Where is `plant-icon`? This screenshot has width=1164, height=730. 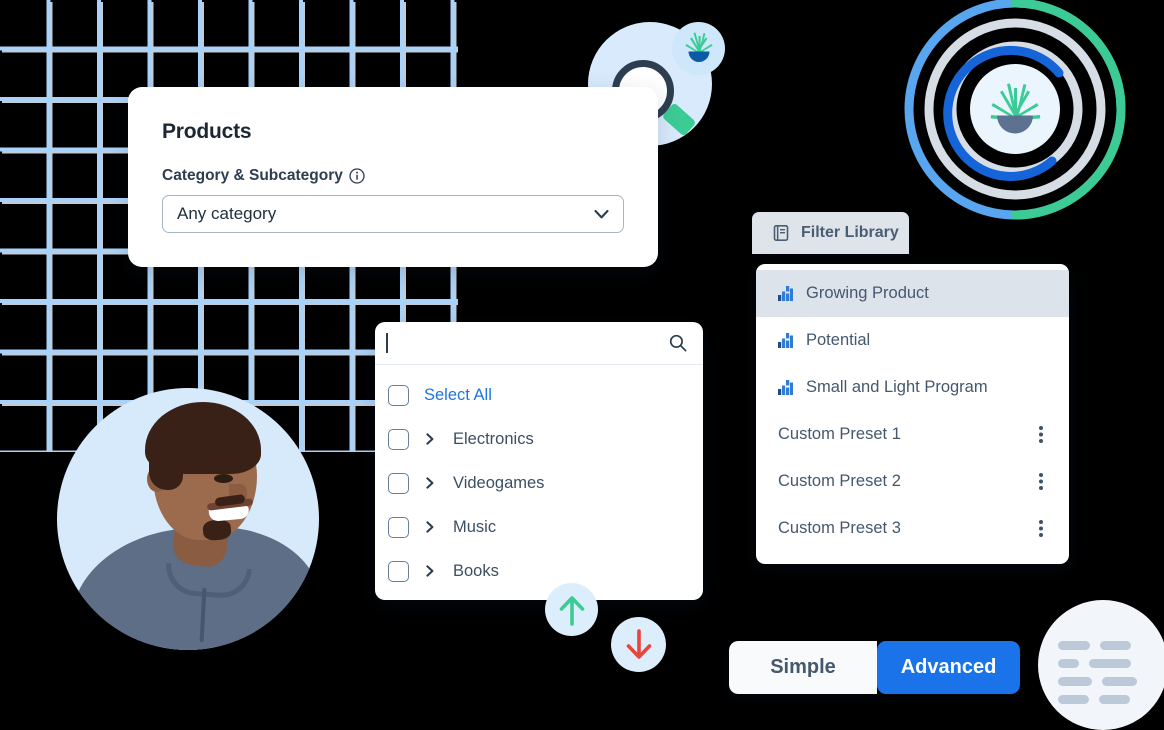
plant-icon is located at coordinates (699, 47).